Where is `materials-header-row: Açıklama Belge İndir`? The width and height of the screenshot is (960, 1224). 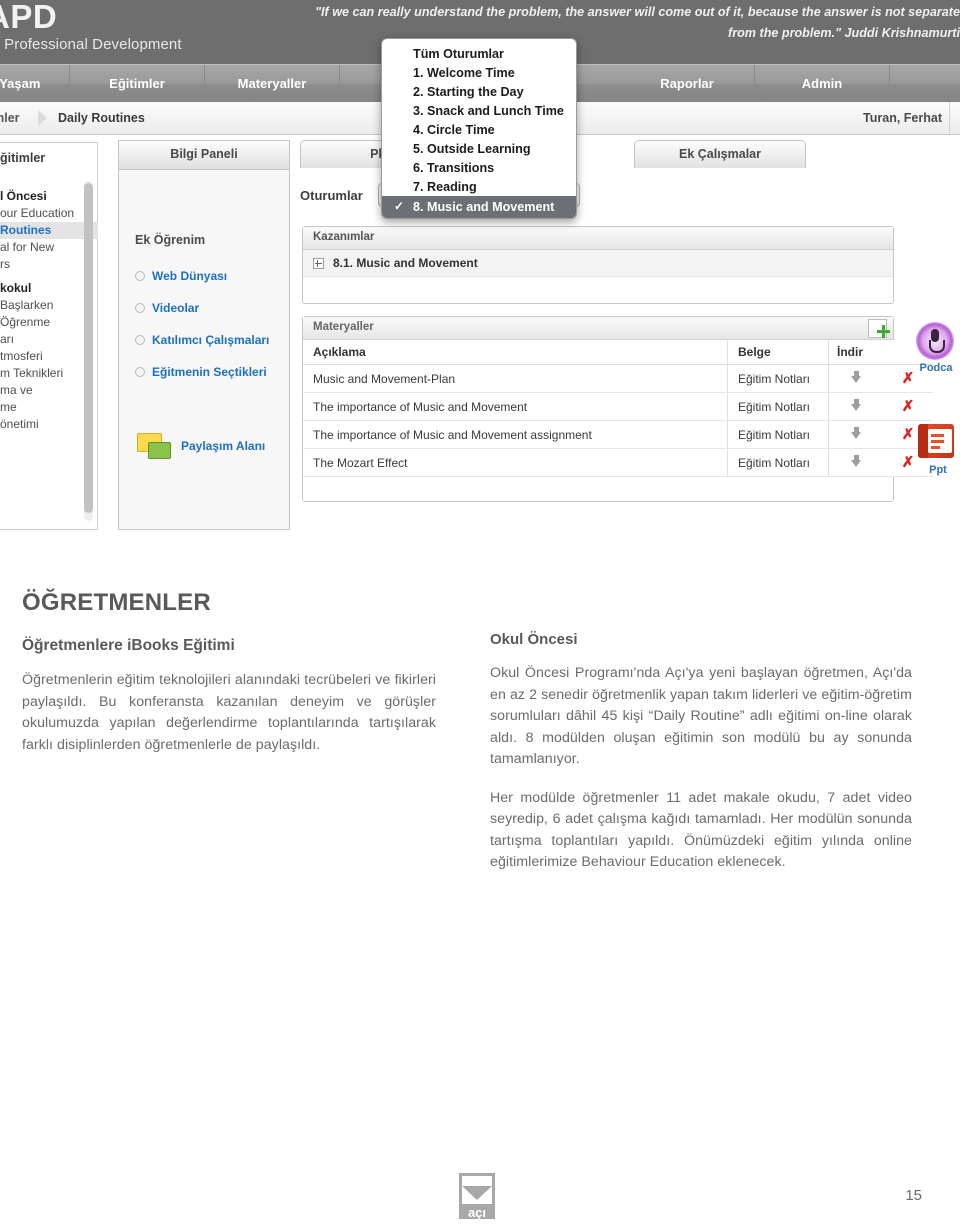
materials-header-row: Açıklama Belge İndir is located at coordinates (618, 352).